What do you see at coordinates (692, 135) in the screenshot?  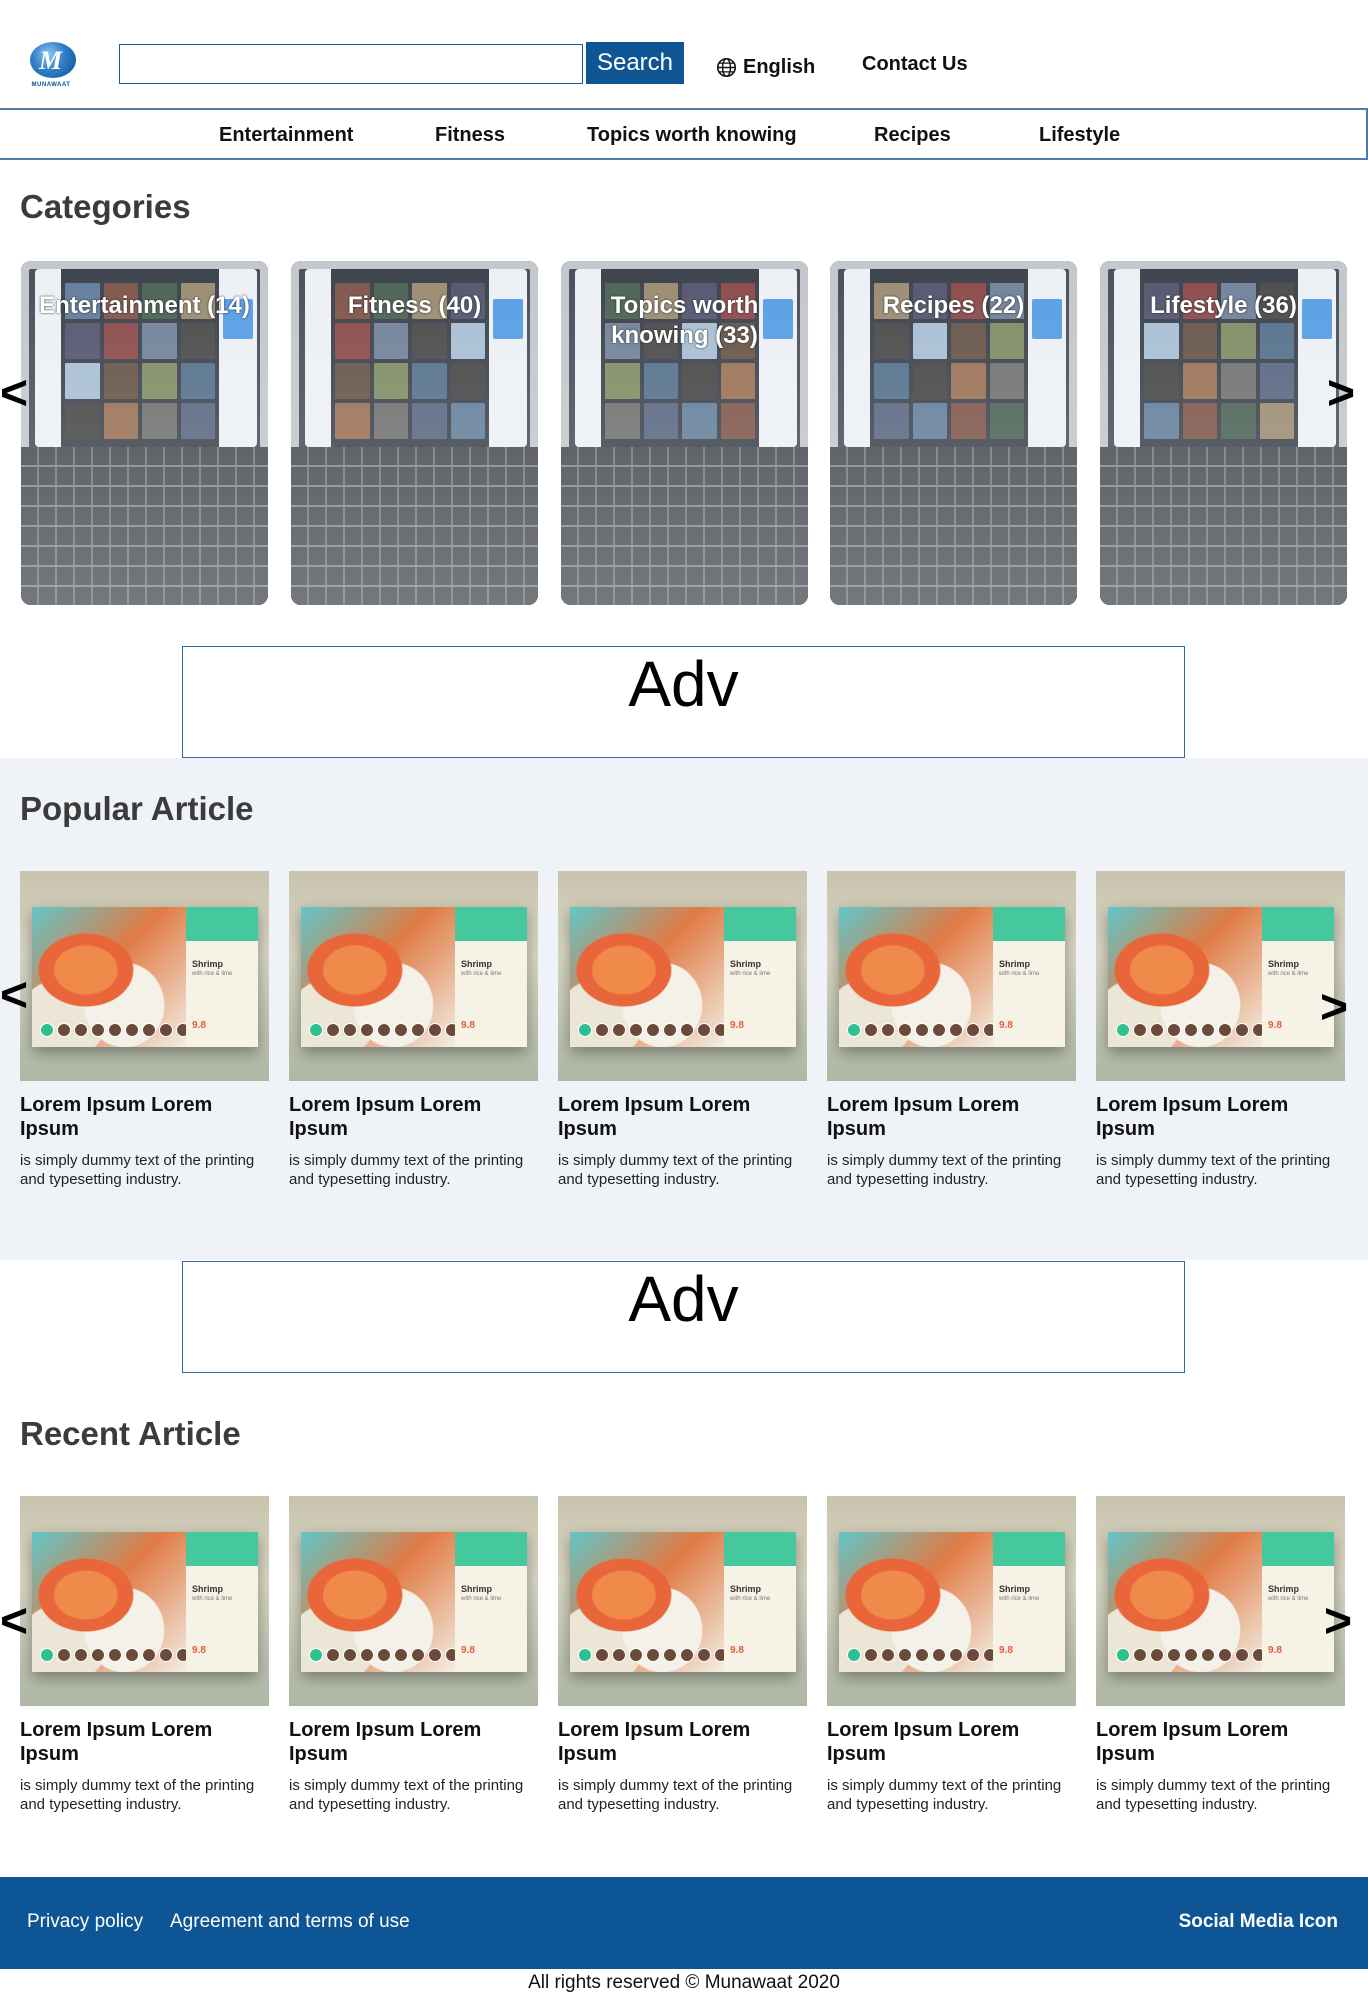 I see `nav-item-topics: Topics worth knowing` at bounding box center [692, 135].